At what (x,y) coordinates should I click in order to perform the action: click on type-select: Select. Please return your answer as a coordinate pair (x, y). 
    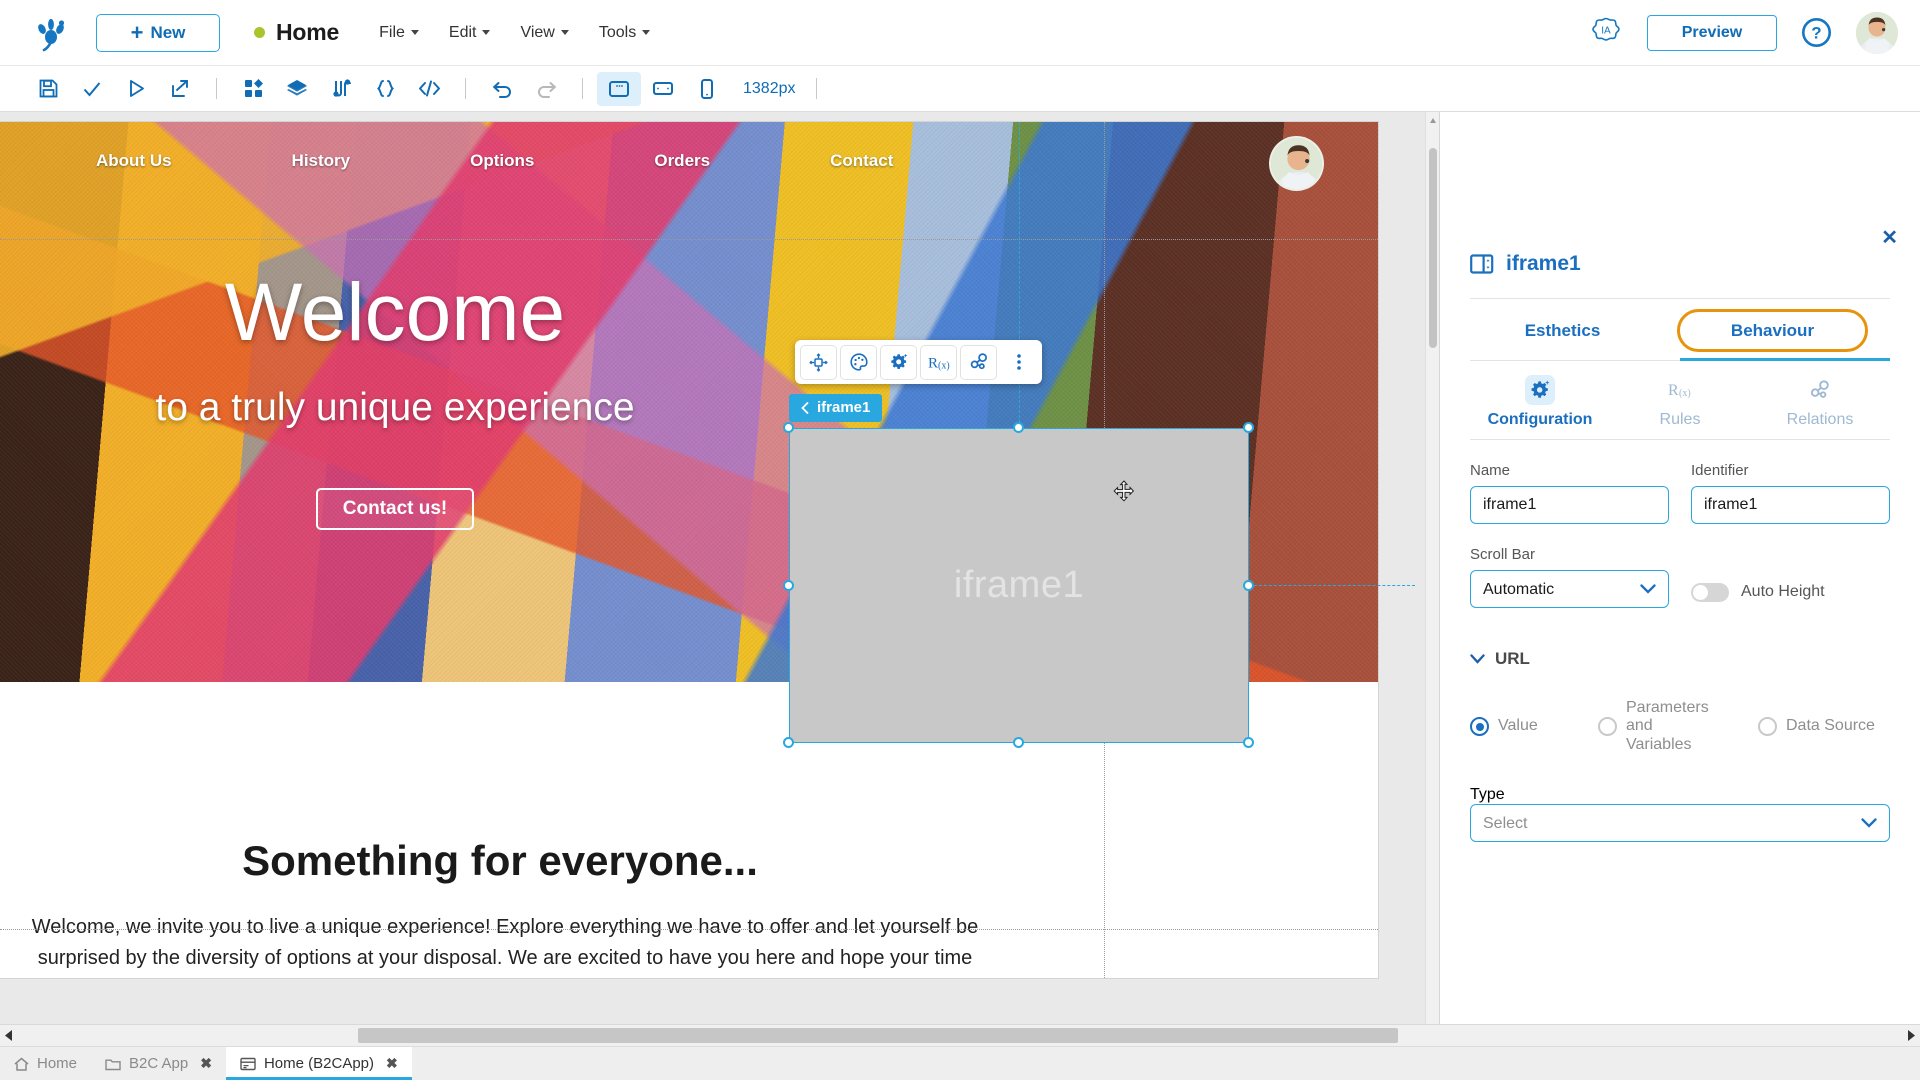
    Looking at the image, I should click on (1680, 823).